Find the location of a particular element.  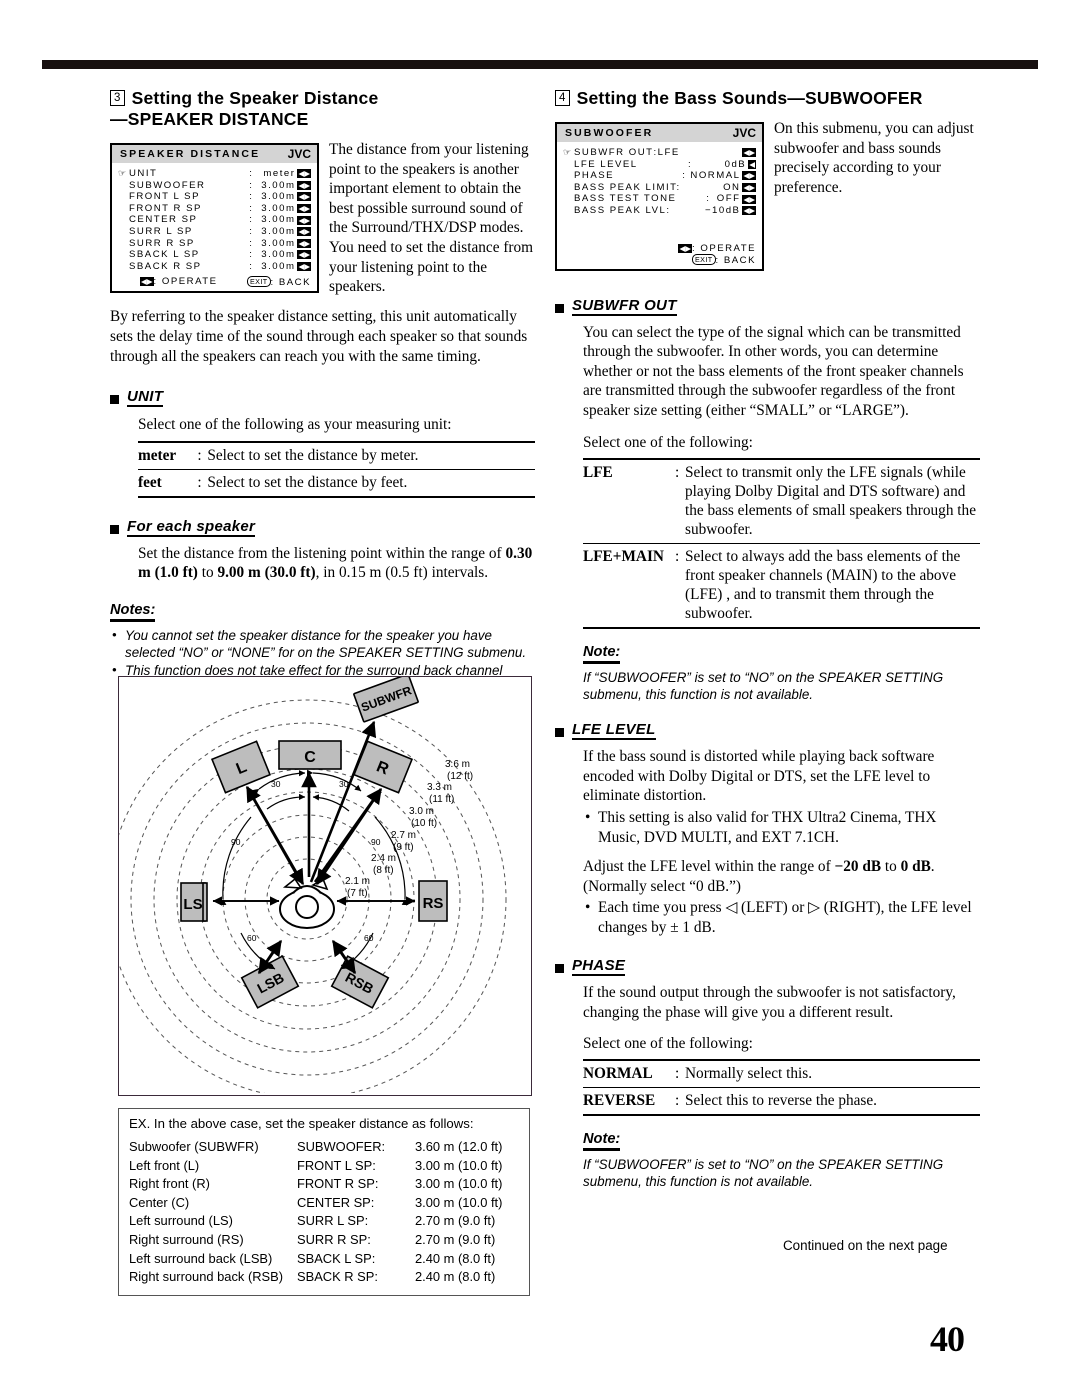

osd-row: LFE LEVEL:0dB ◀ is located at coordinates (659, 165).